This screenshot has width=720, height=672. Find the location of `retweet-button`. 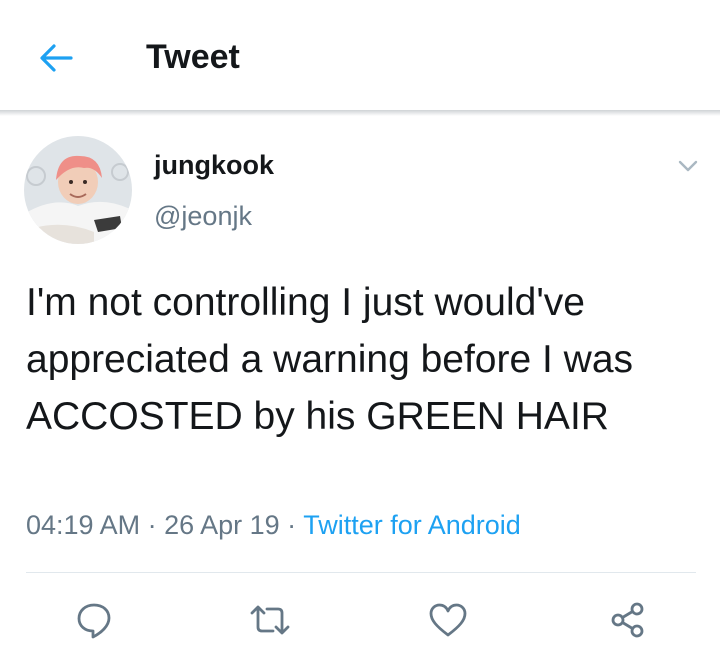

retweet-button is located at coordinates (270, 620).